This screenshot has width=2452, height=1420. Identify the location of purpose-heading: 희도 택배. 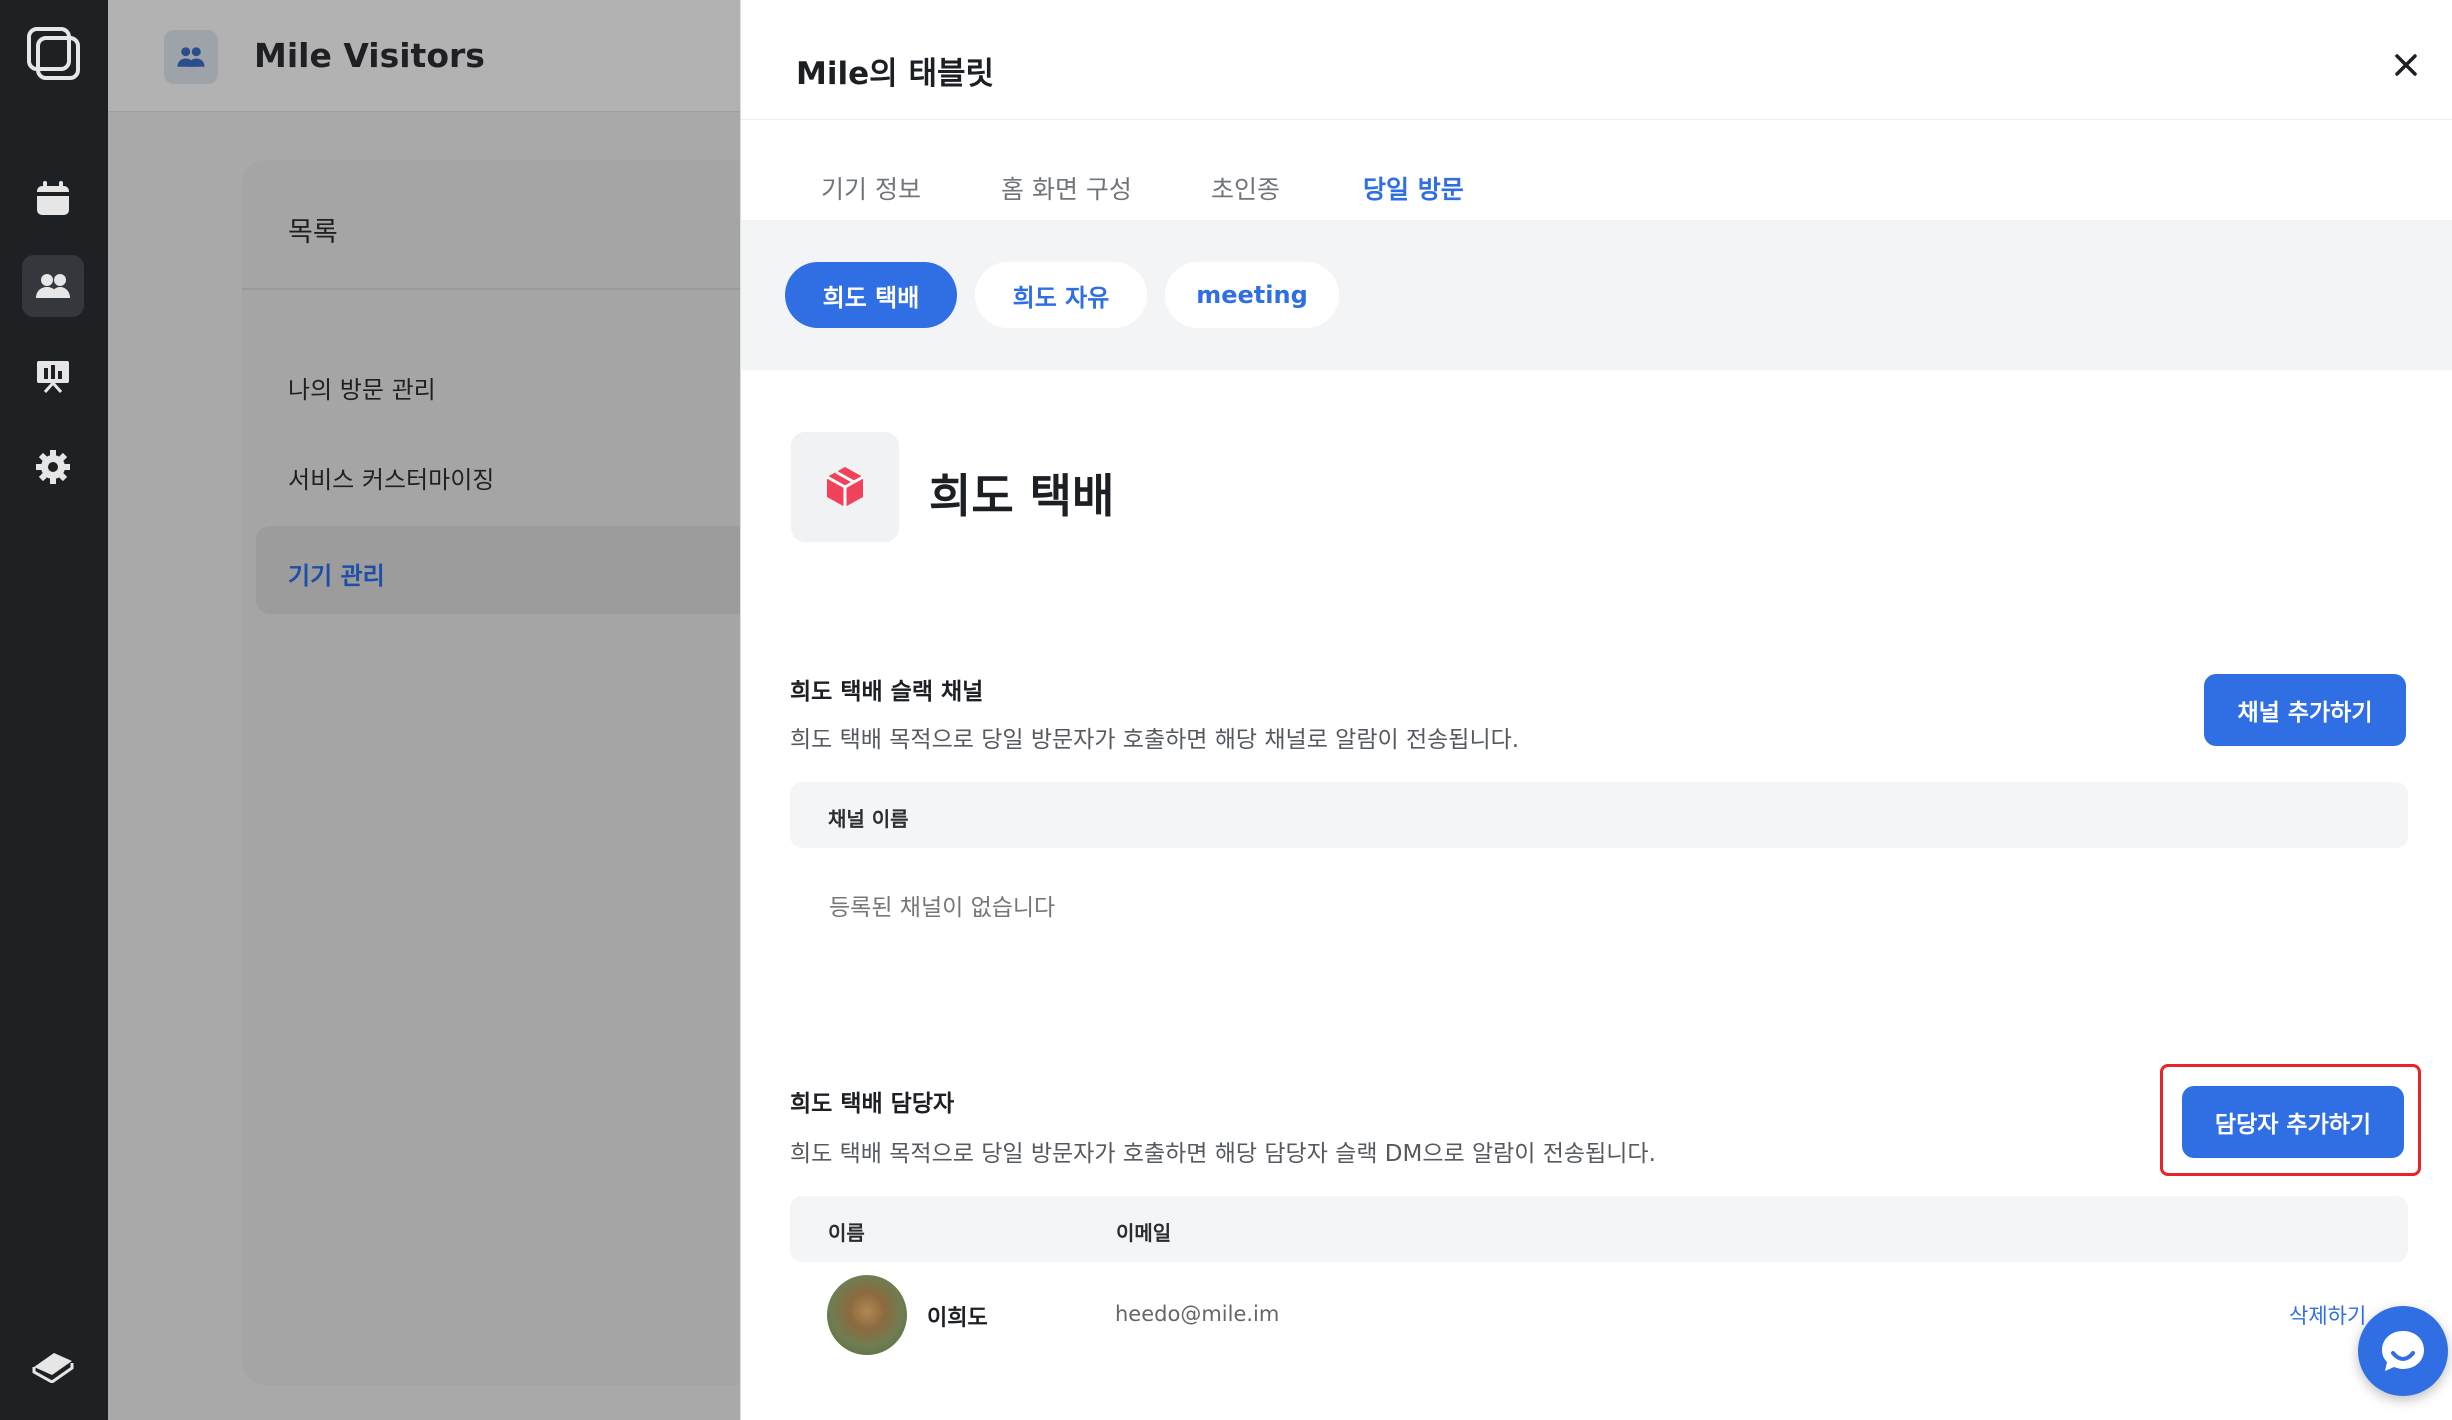
(1022, 496).